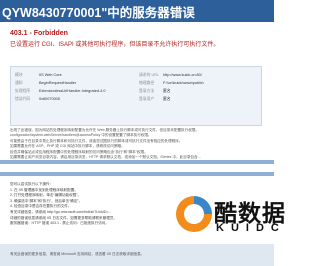 Image resolution: width=320 pixels, height=266 pixels. What do you see at coordinates (72, 91) in the screenshot?
I see `info-value: ExtensionlessUrlHandler-Integrated-4.0` at bounding box center [72, 91].